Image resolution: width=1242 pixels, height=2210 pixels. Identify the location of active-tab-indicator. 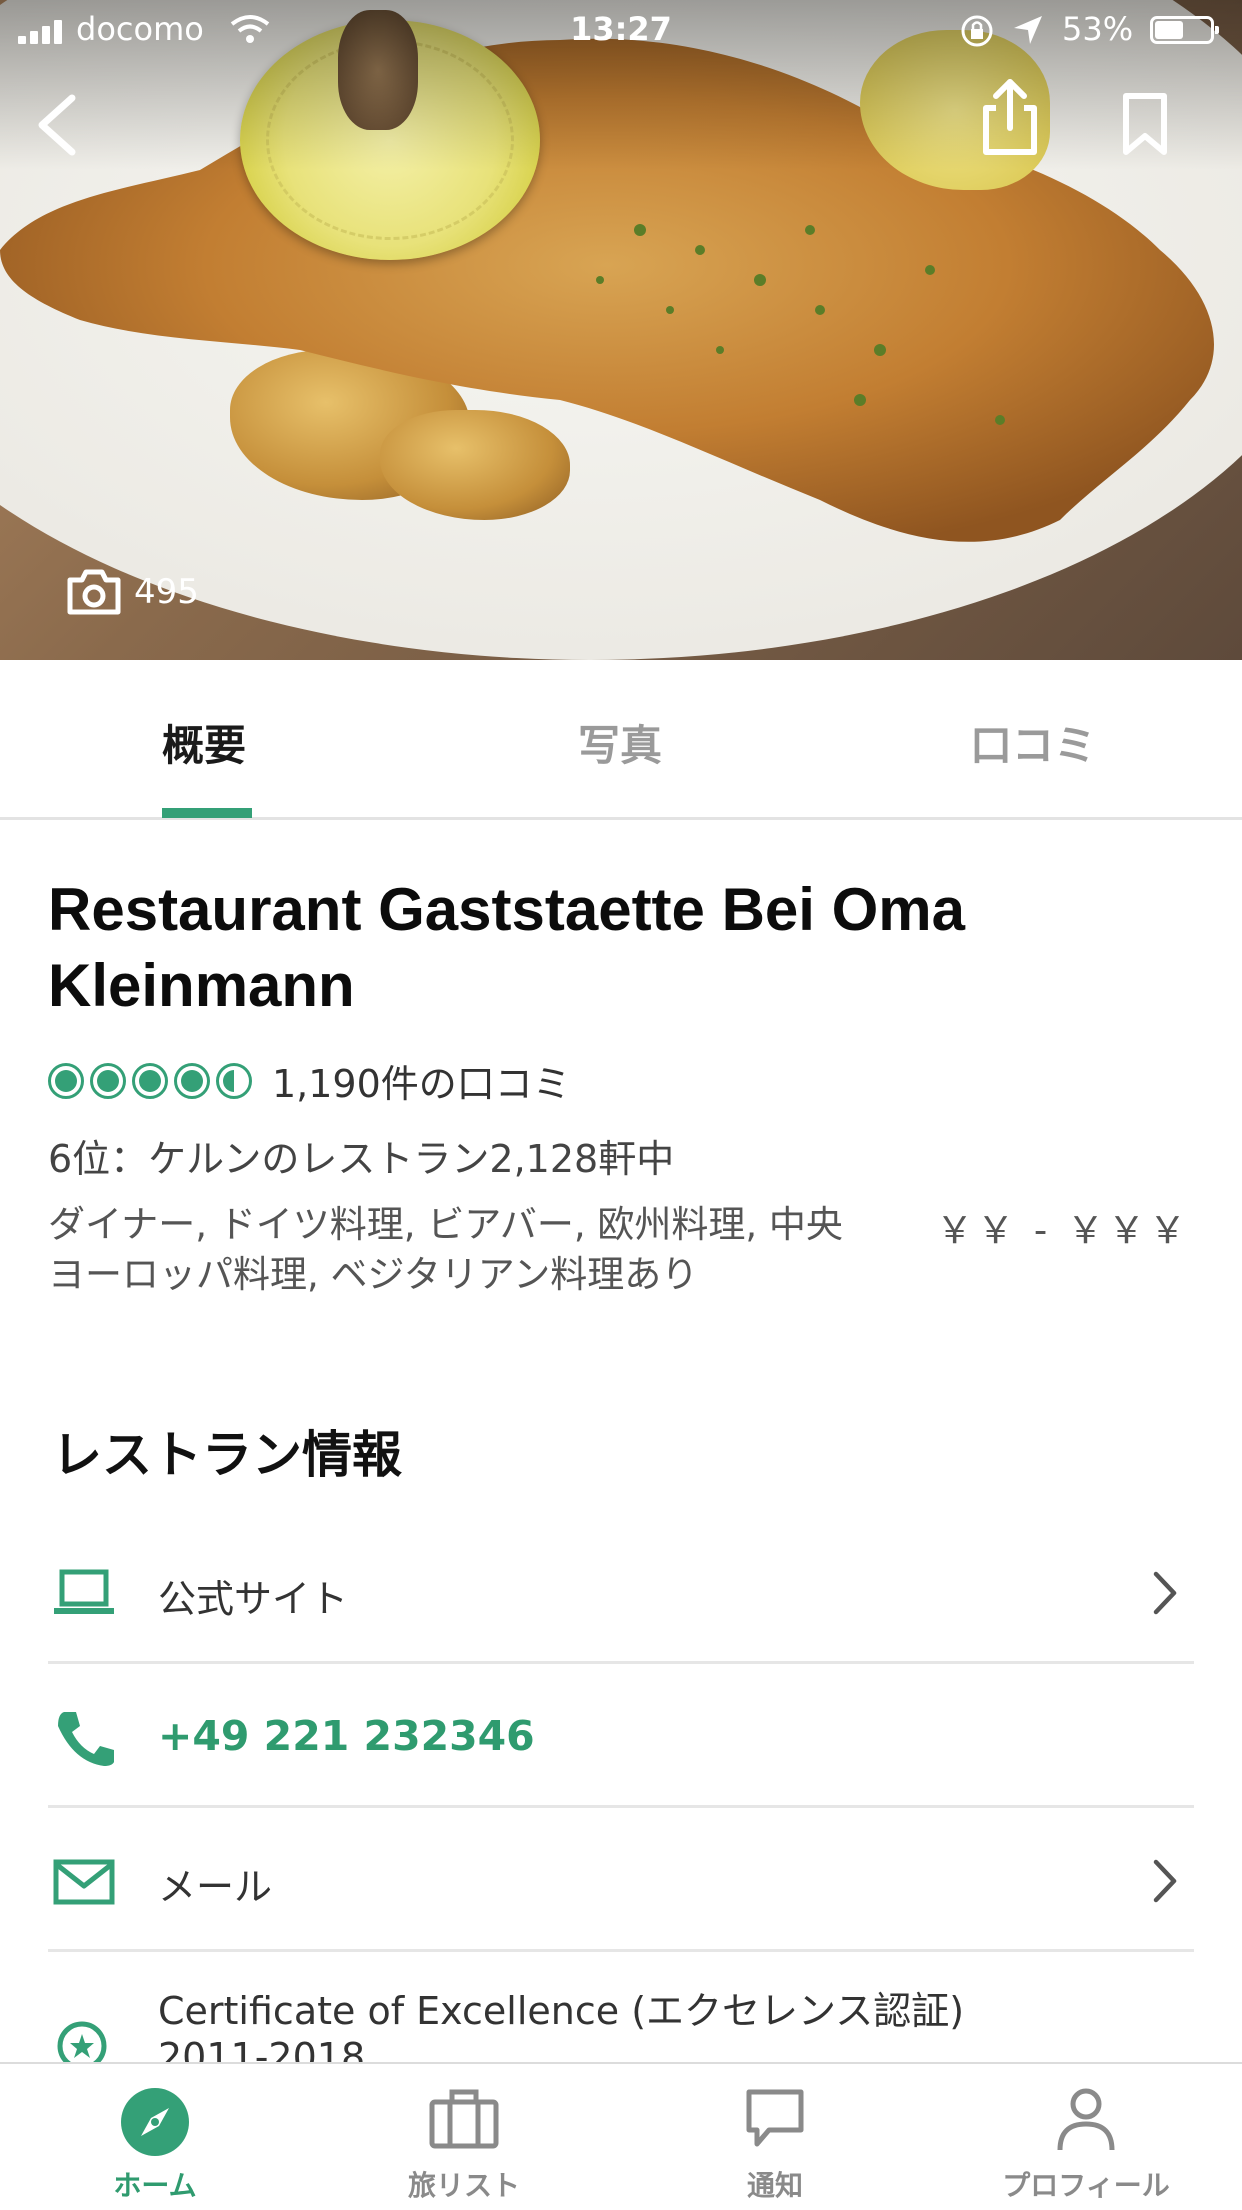
(207, 813).